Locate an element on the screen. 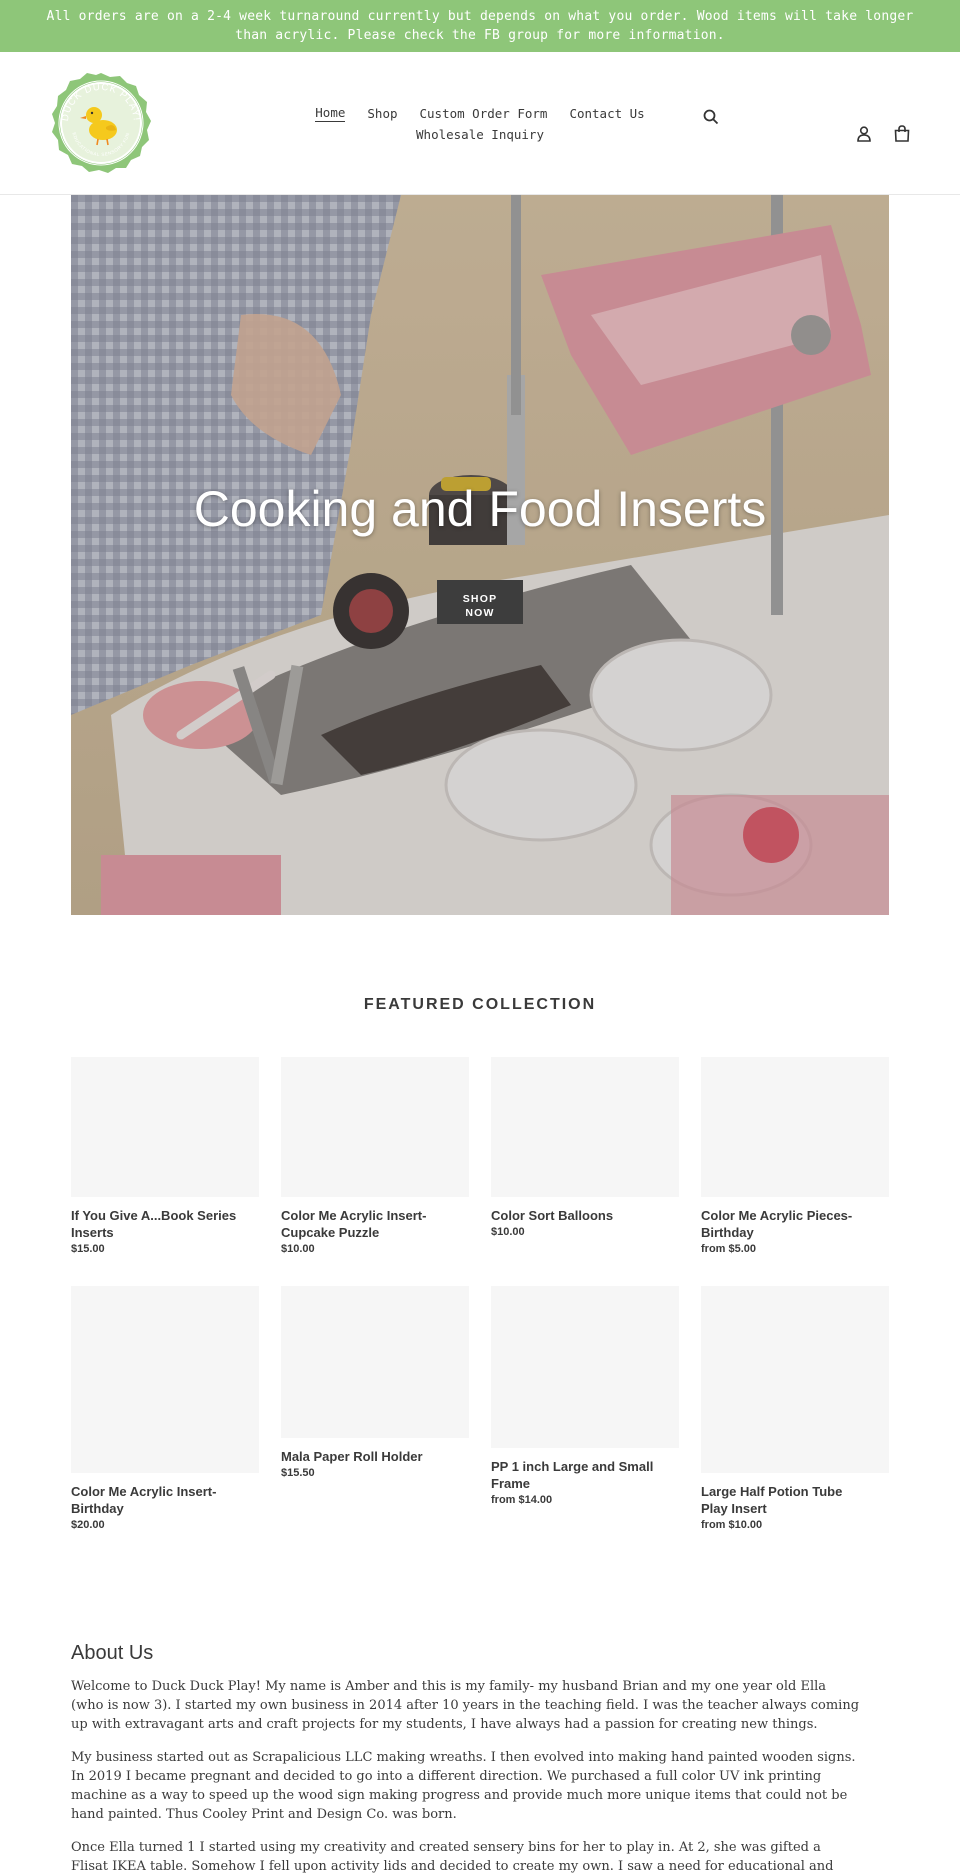 Image resolution: width=960 pixels, height=1875 pixels. shop-now-line2: NOW is located at coordinates (480, 612).